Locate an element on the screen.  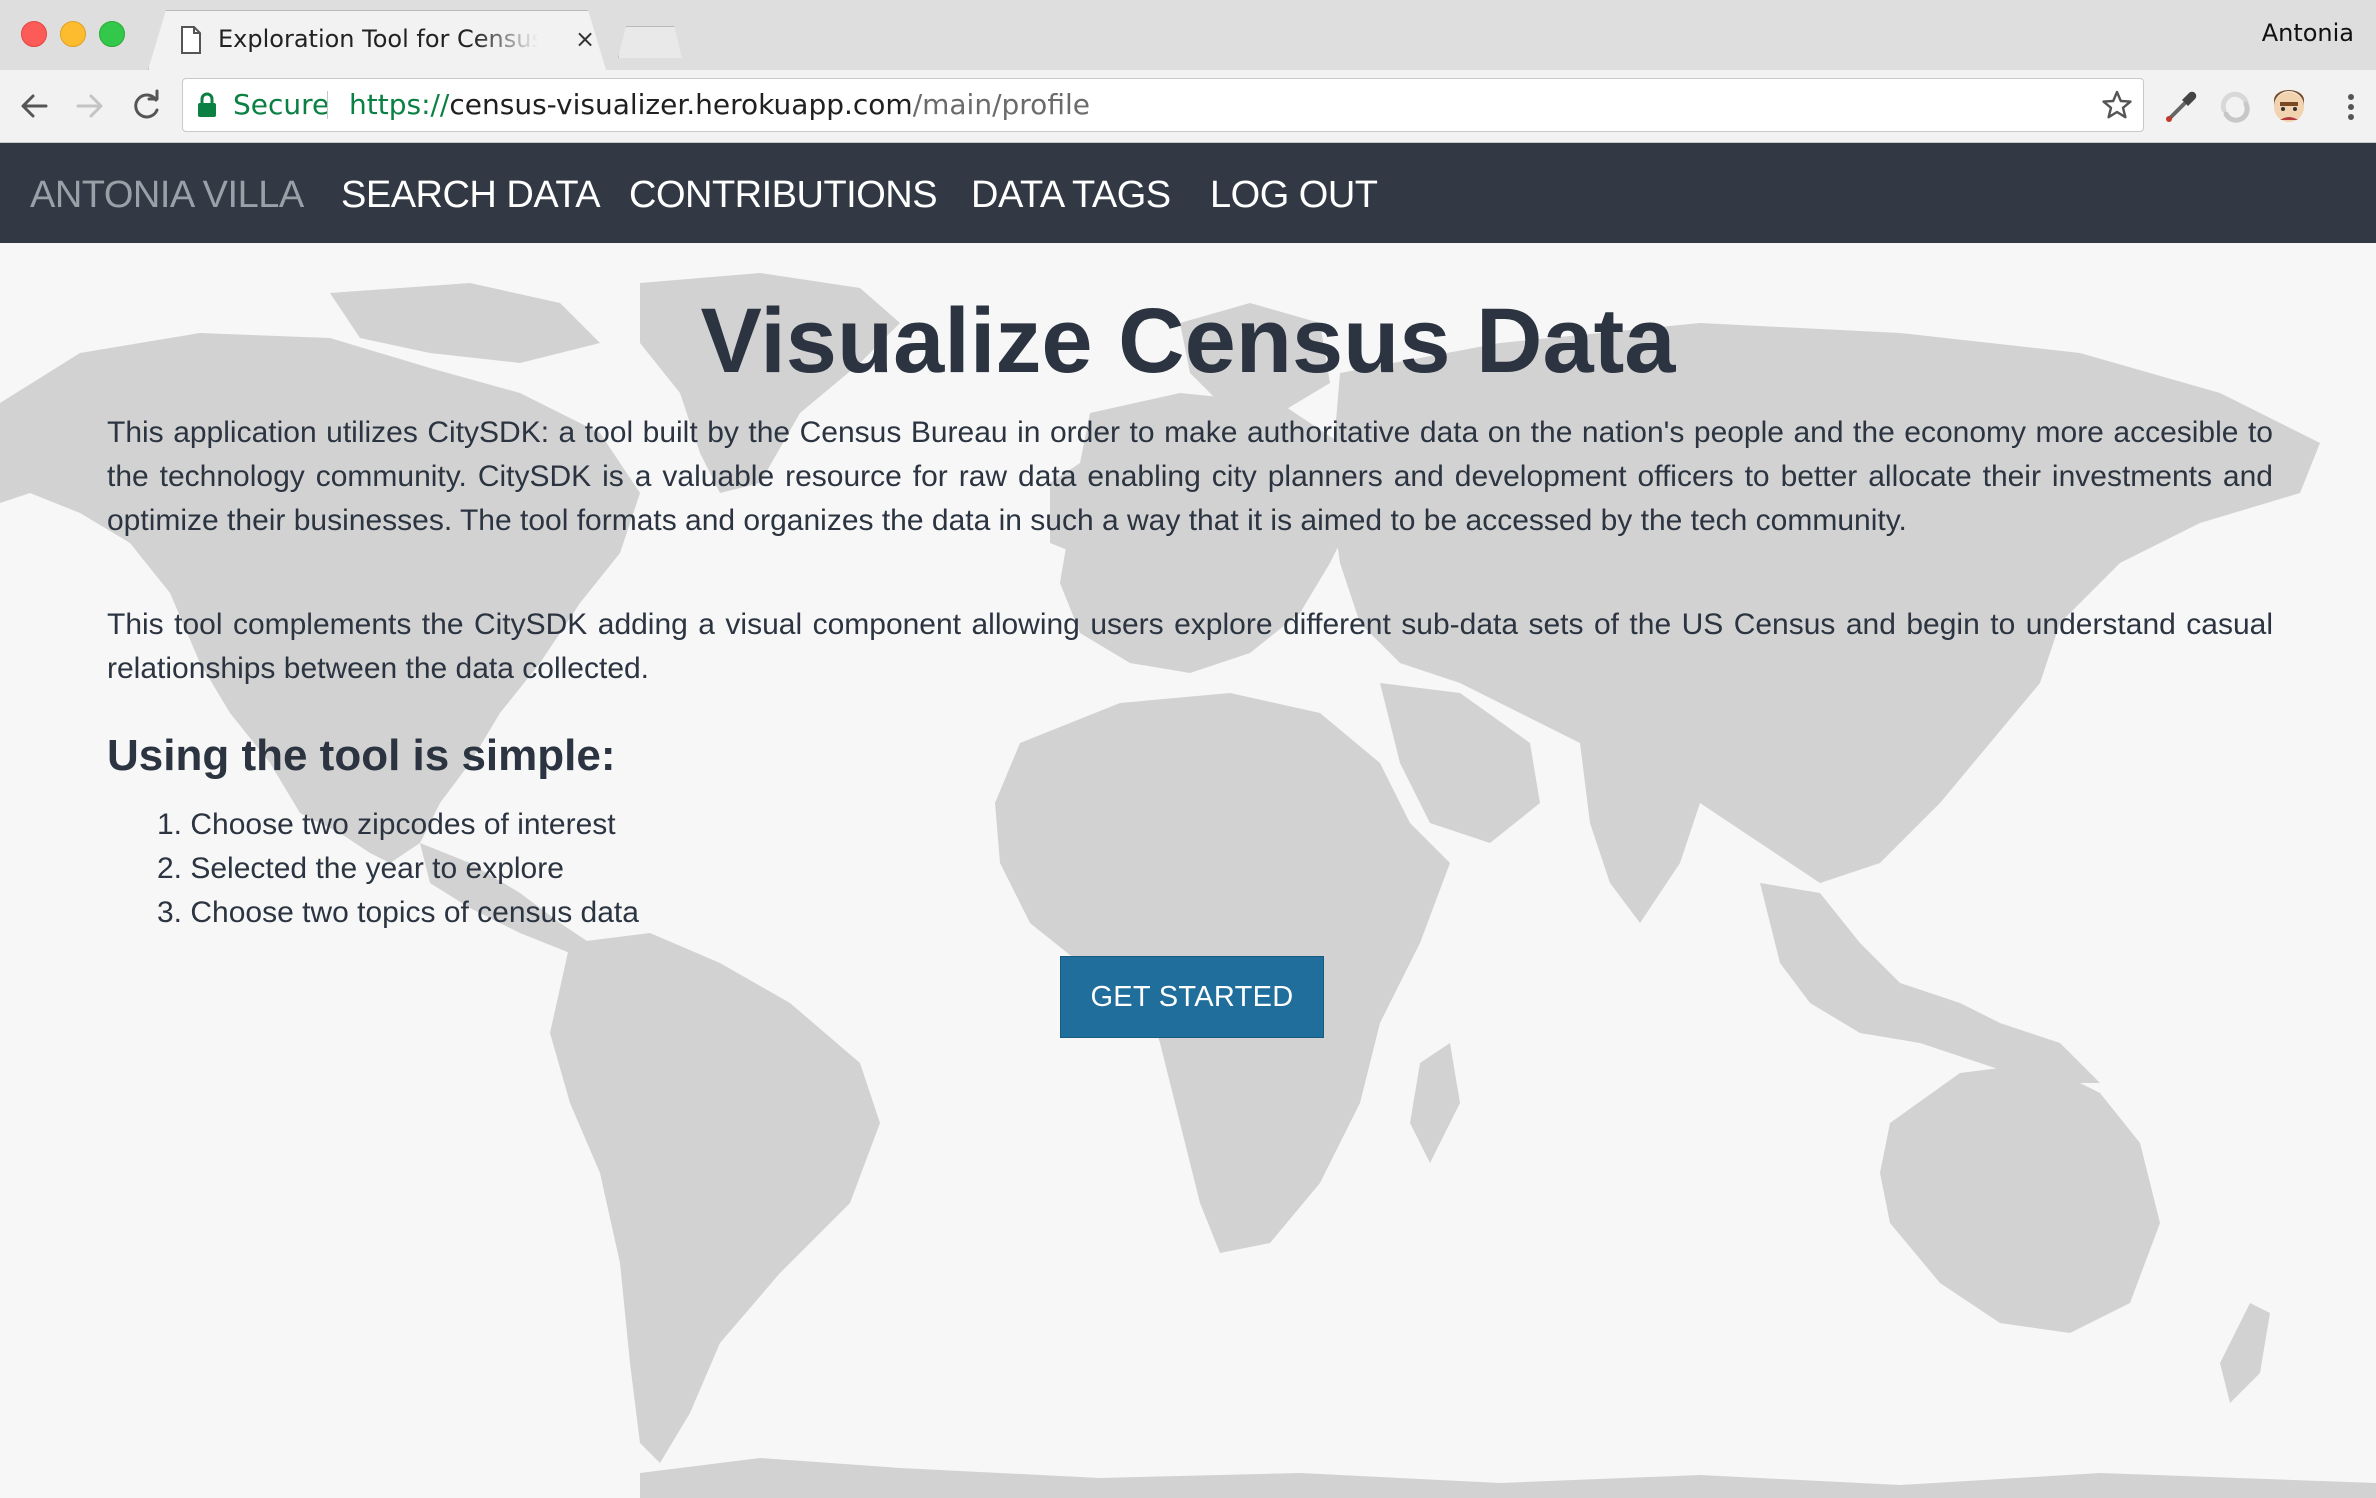
how-to-heading: Using the tool is simple: is located at coordinates (361, 755).